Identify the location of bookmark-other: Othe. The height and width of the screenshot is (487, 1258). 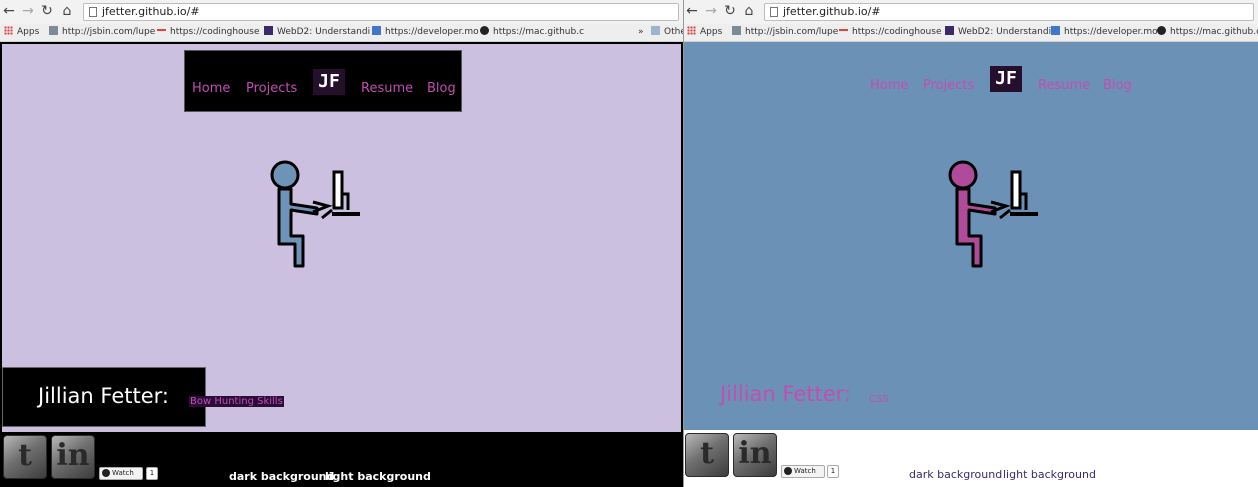
(667, 32).